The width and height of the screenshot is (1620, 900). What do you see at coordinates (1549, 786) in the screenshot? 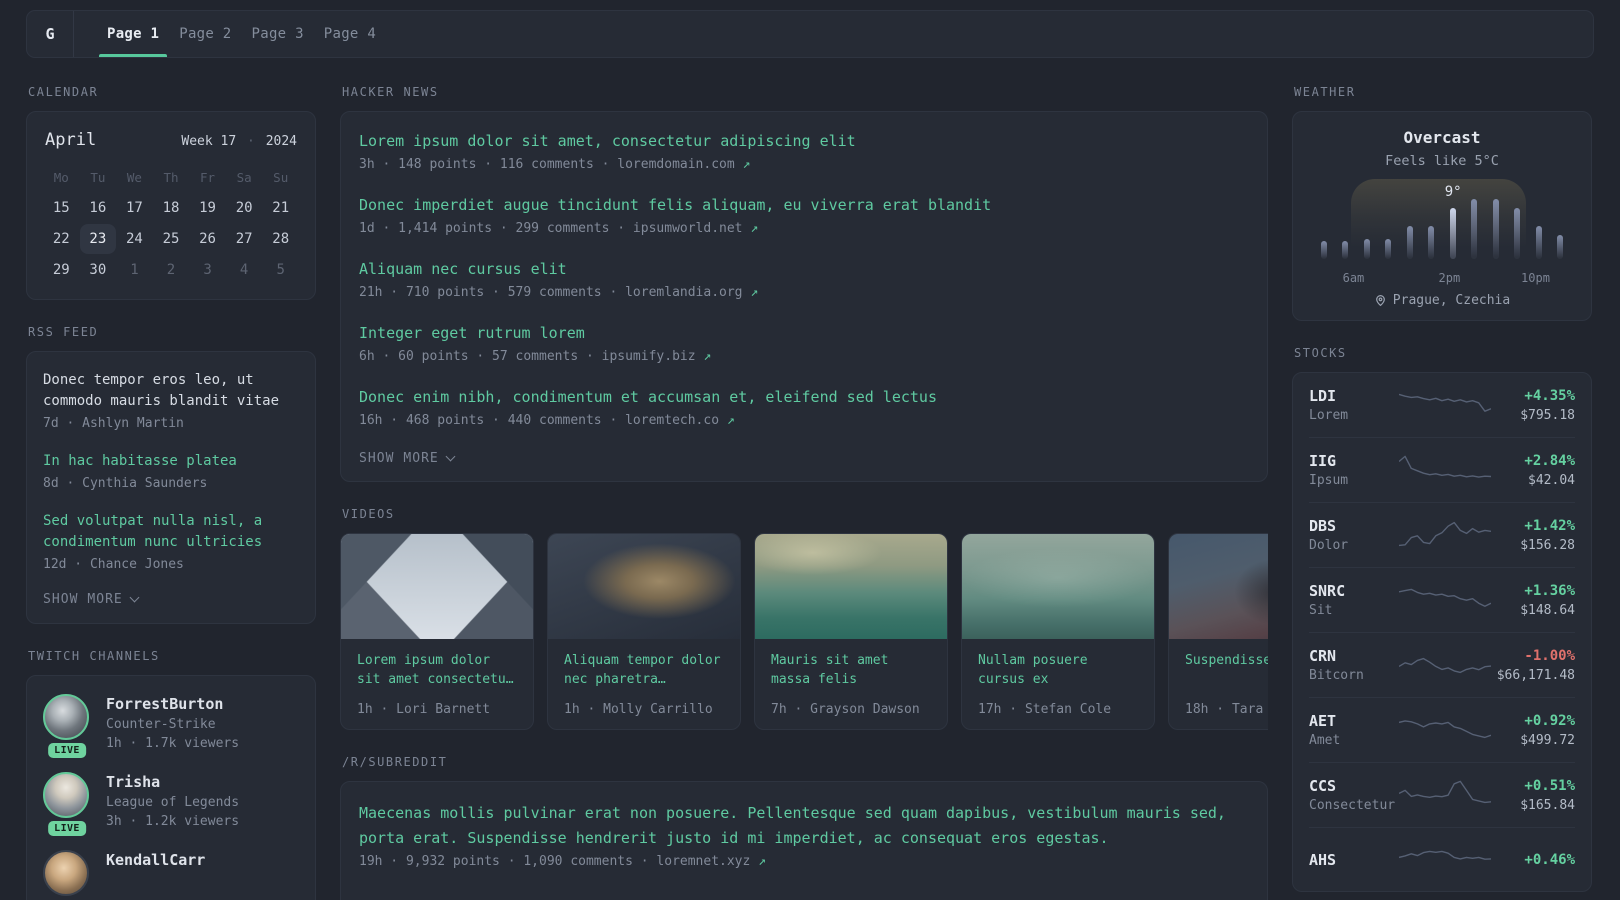
I see `stock-change: +0.51%` at bounding box center [1549, 786].